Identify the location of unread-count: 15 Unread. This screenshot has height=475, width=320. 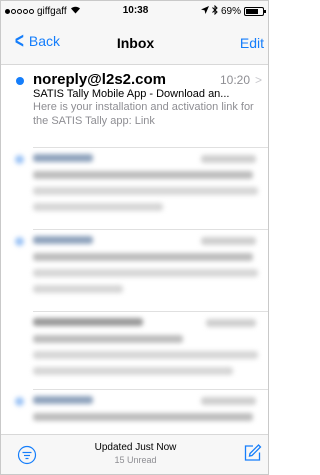
(135, 460).